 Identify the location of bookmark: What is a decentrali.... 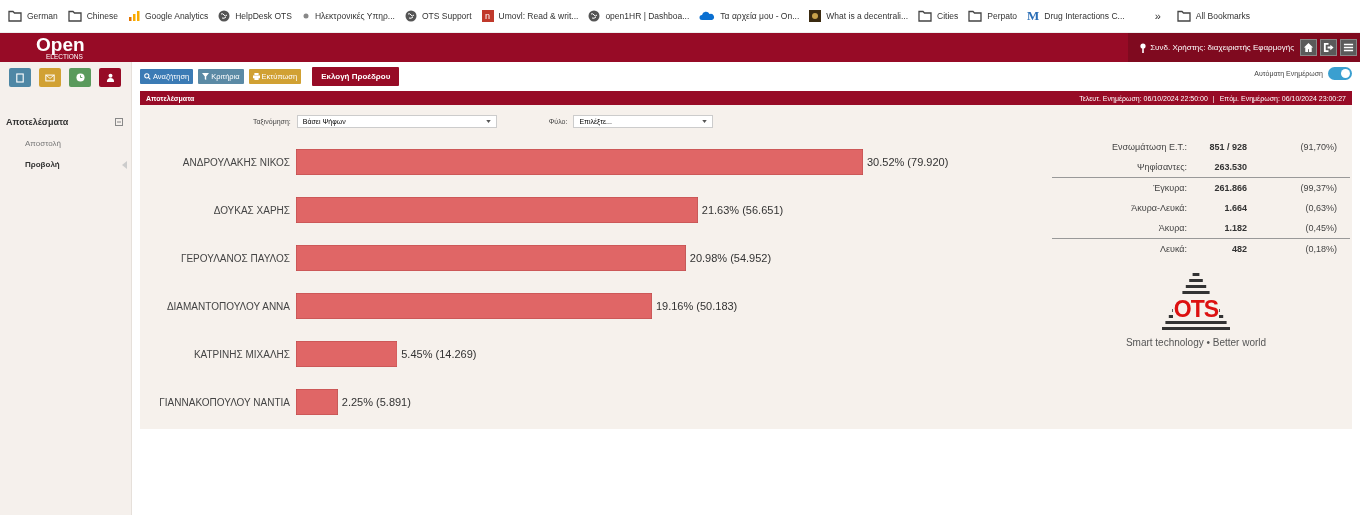
(859, 16).